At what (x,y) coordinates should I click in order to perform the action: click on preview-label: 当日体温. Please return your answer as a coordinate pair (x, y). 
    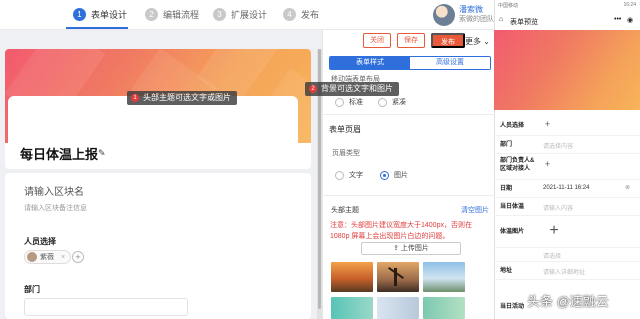
    Looking at the image, I should click on (512, 207).